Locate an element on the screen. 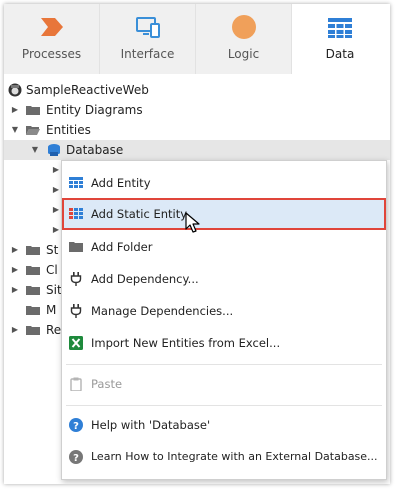 This screenshot has width=397, height=490. tree-item-database: ▼ Database is located at coordinates (197, 150).